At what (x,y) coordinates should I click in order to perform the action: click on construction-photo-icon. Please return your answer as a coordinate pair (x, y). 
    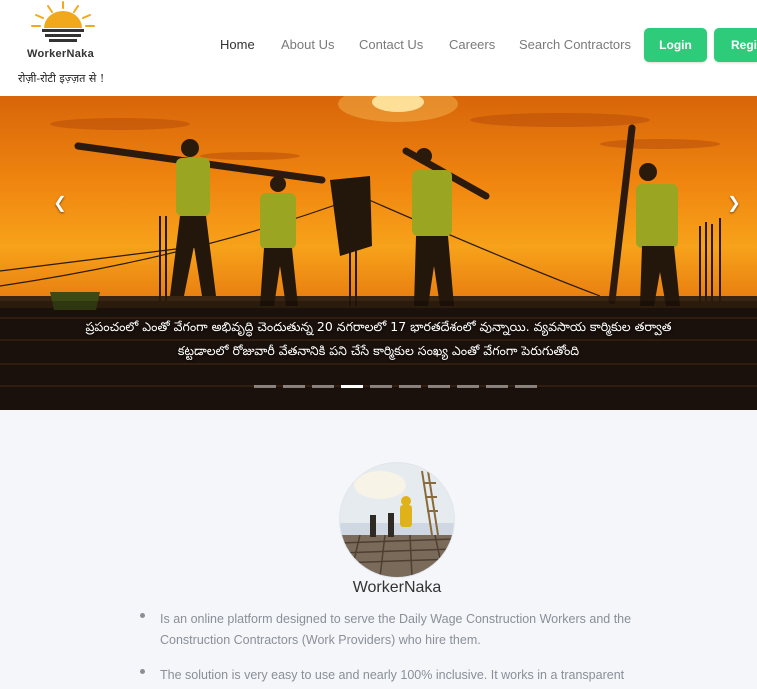
    Looking at the image, I should click on (397, 520).